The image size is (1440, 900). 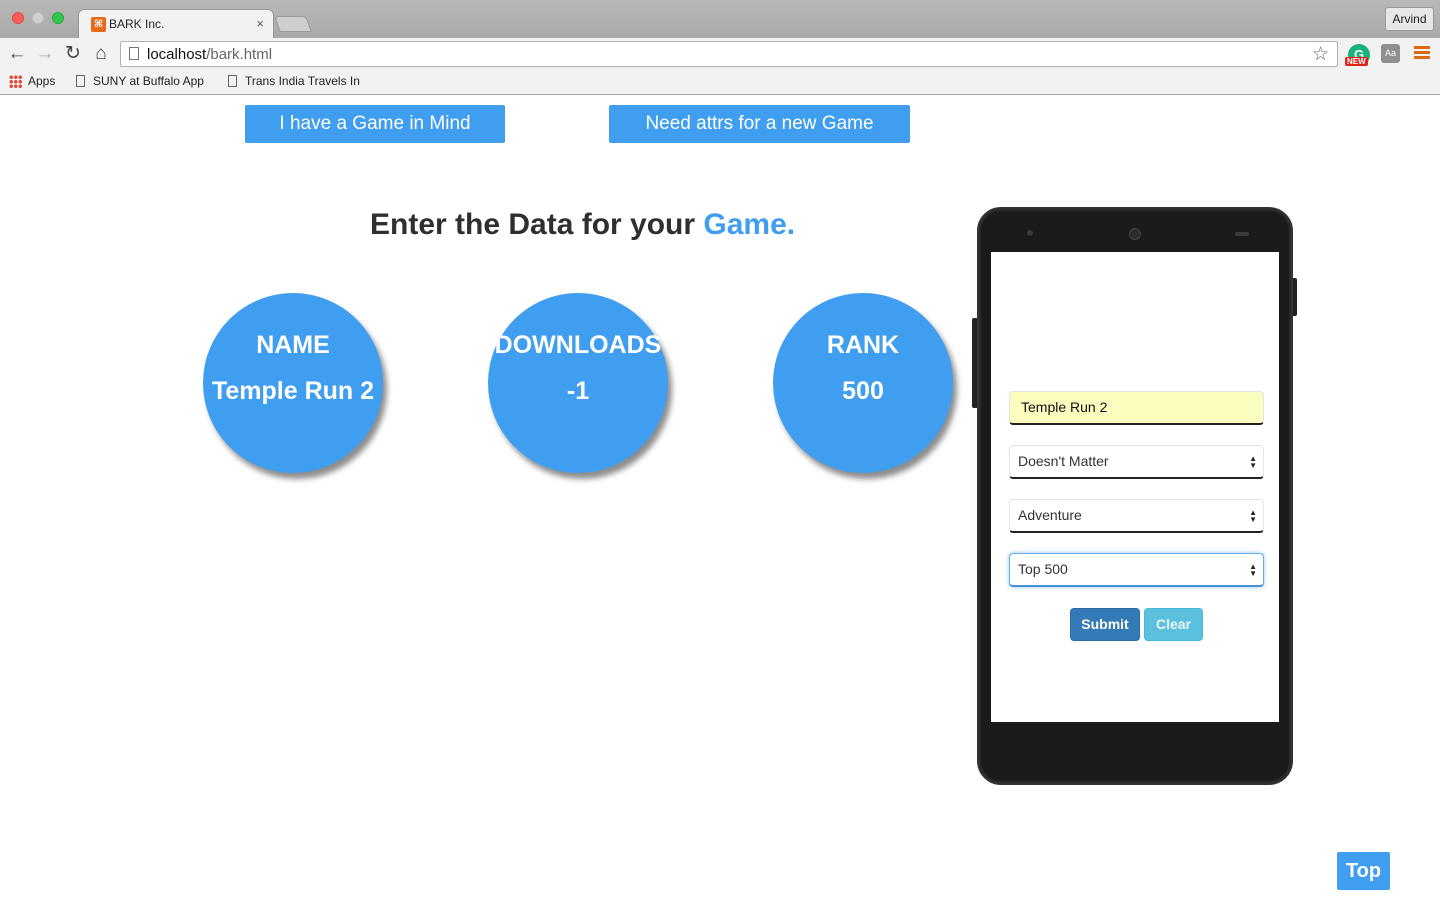 What do you see at coordinates (176, 23) in the screenshot?
I see `browser-tab-active: ⌘ BARK Inc. ×` at bounding box center [176, 23].